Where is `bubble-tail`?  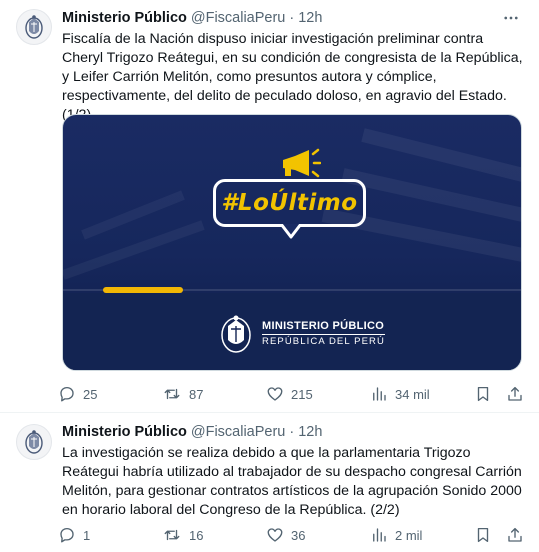
bubble-tail is located at coordinates (291, 231).